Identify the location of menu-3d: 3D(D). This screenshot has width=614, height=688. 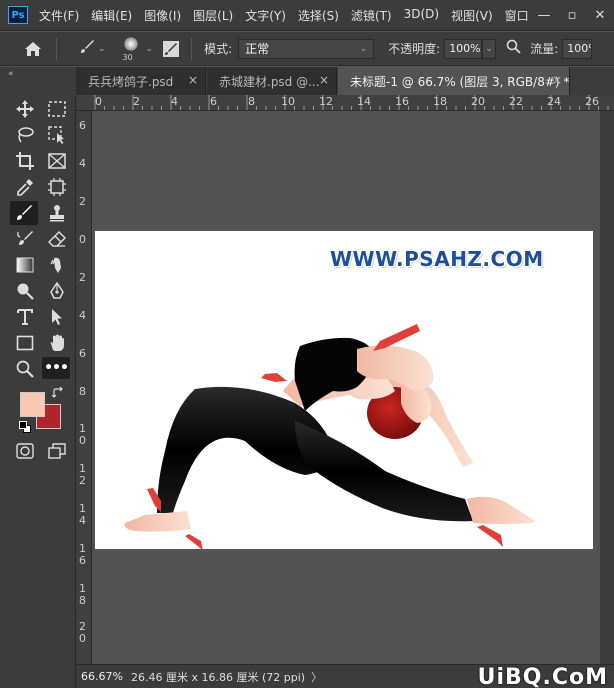
(421, 15).